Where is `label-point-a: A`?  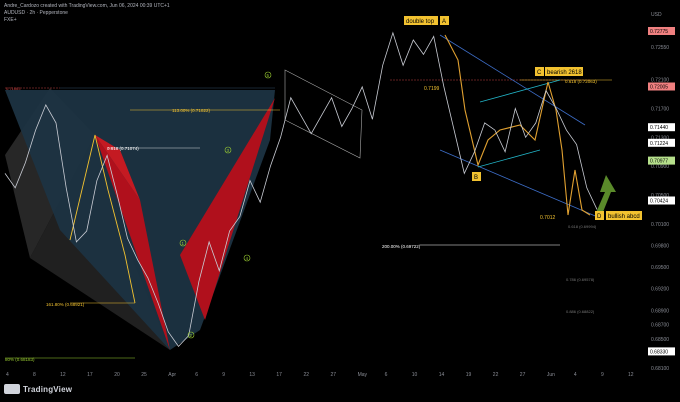
label-point-a: A is located at coordinates (444, 22).